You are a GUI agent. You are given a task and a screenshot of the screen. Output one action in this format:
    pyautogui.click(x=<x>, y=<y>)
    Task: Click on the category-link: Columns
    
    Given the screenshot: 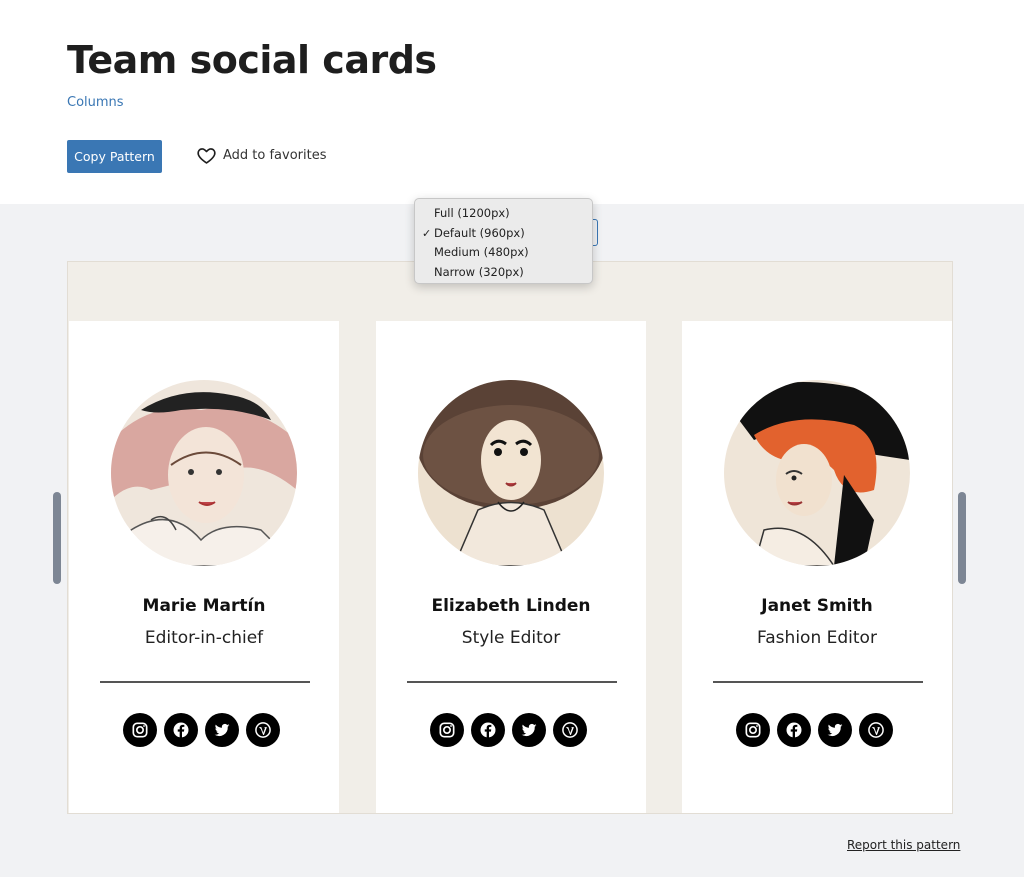 What is the action you would take?
    pyautogui.click(x=95, y=102)
    